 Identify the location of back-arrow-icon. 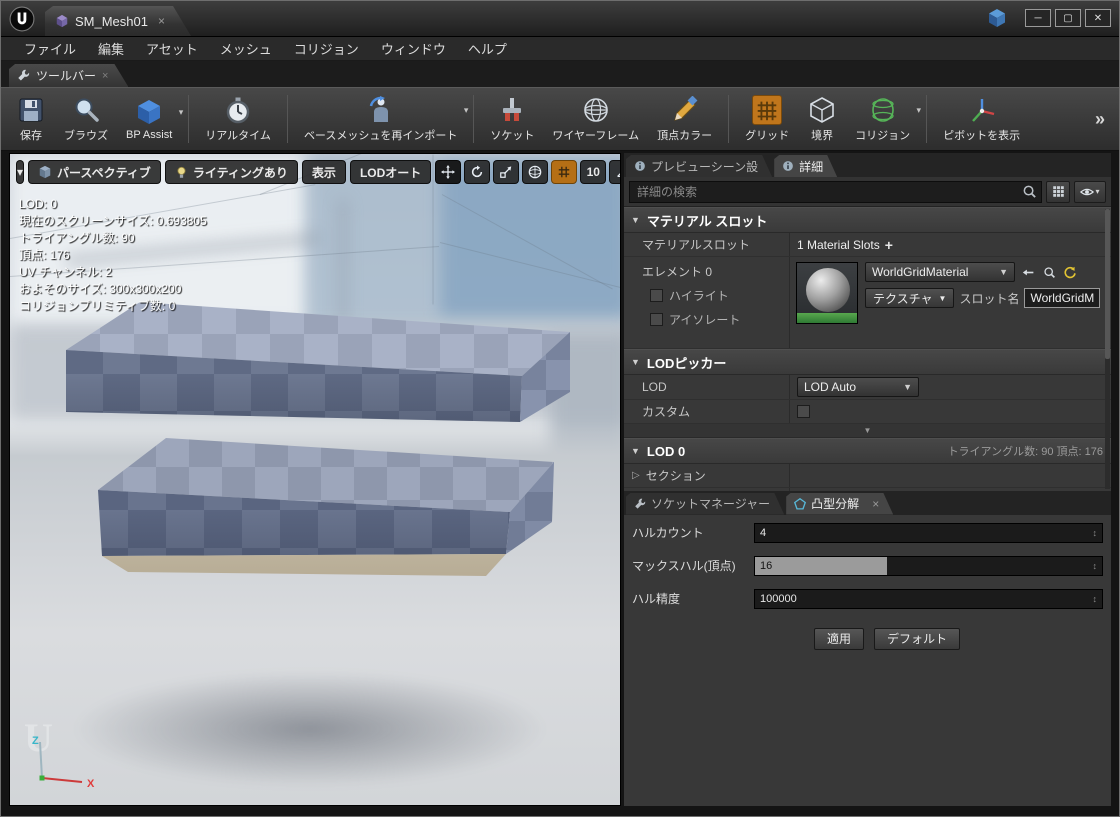
(1028, 272).